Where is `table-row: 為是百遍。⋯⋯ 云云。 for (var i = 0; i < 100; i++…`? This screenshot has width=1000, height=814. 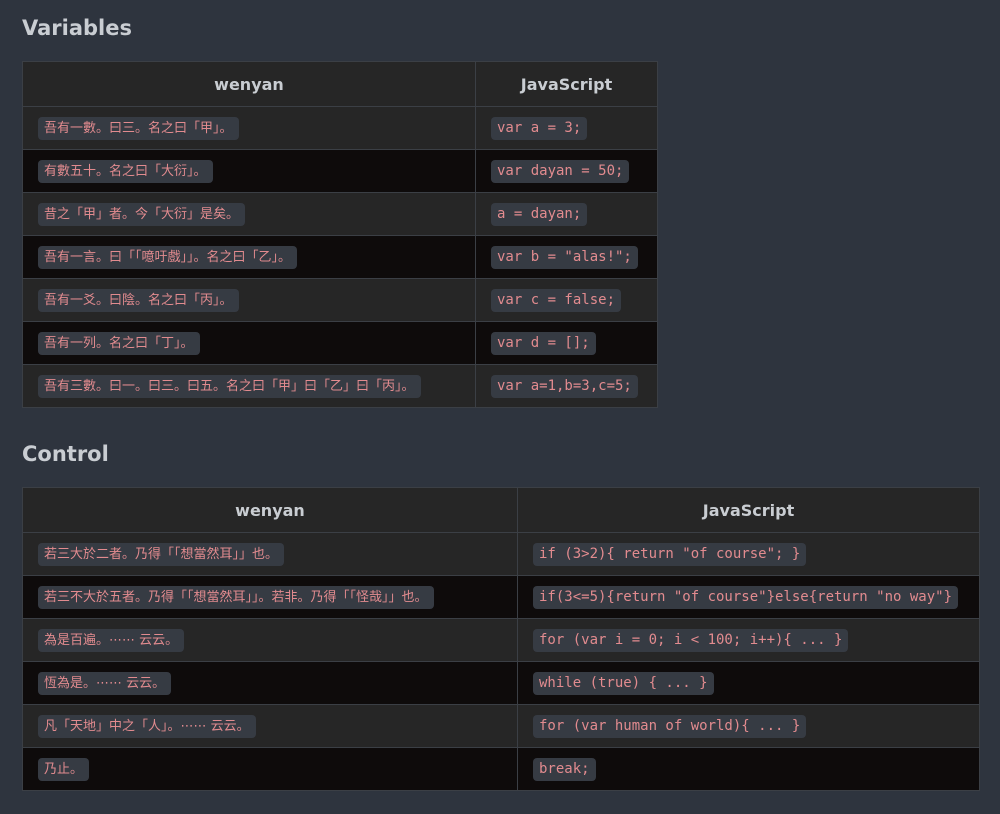 table-row: 為是百遍。⋯⋯ 云云。 for (var i = 0; i < 100; i++… is located at coordinates (501, 640).